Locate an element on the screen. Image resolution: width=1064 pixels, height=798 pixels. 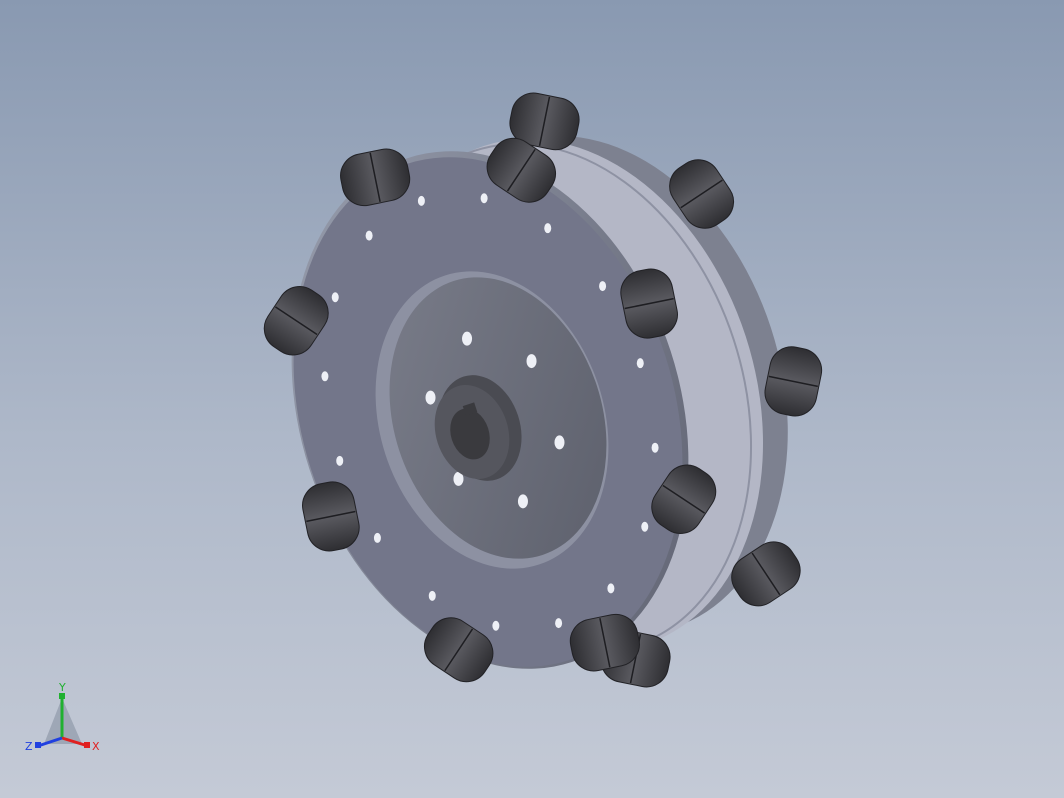
x-axis-cube is located at coordinates (87, 745).